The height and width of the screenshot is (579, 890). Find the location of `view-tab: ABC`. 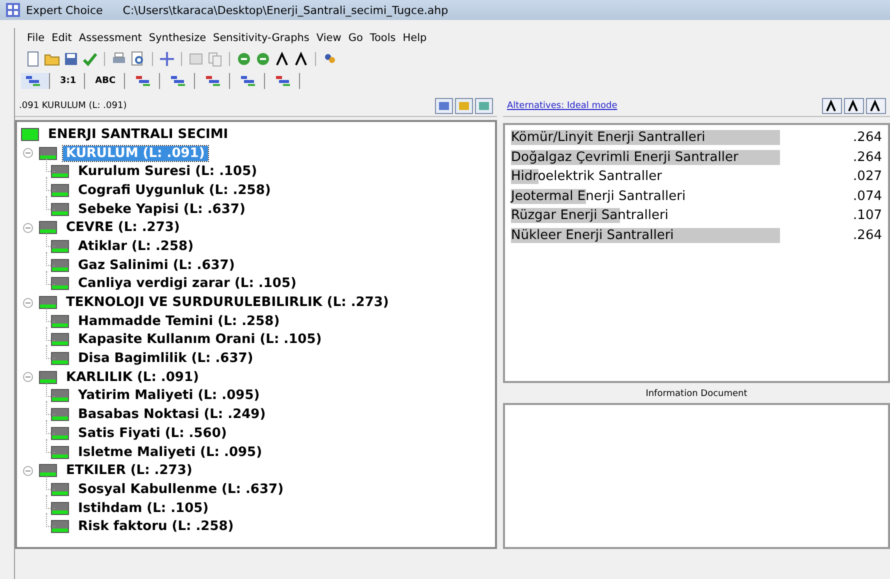

view-tab: ABC is located at coordinates (108, 81).